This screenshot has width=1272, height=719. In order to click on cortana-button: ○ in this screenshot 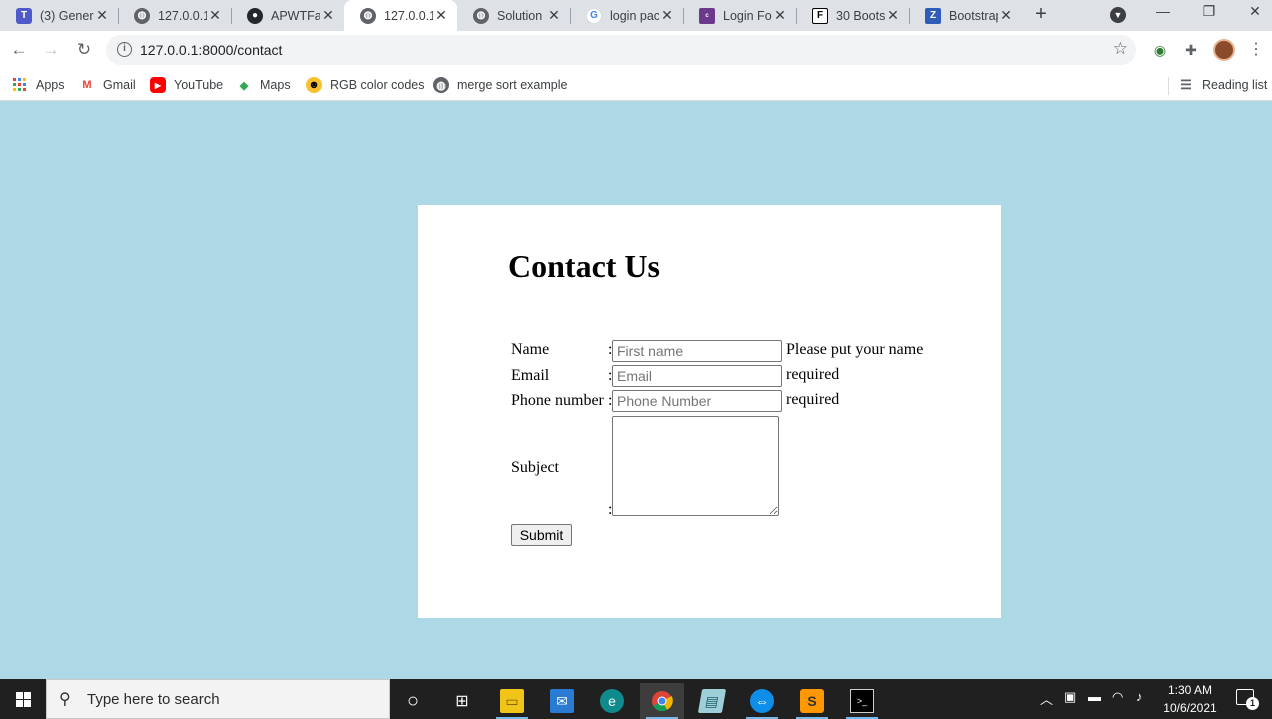, I will do `click(413, 701)`.